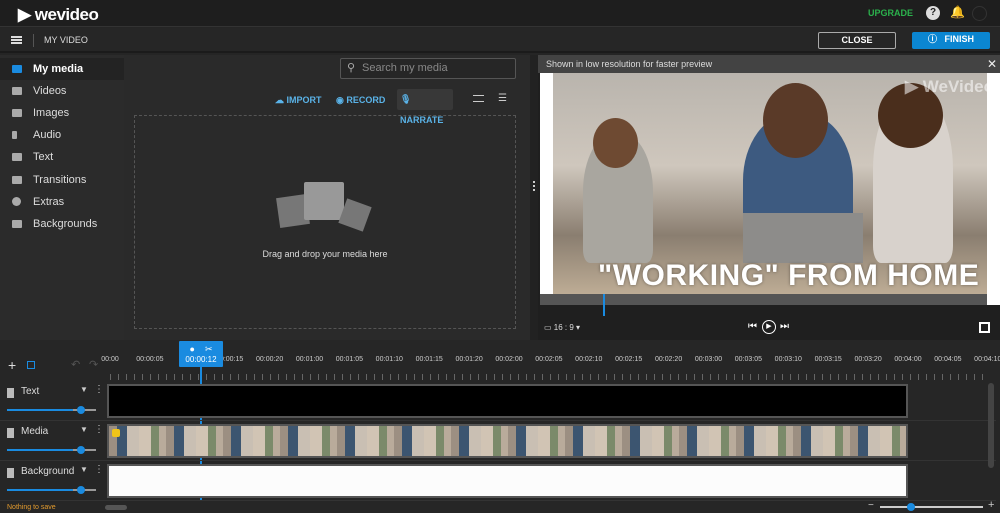 This screenshot has height=513, width=1000. What do you see at coordinates (949, 86) in the screenshot?
I see `watermark-logo: ▶ WeVideo` at bounding box center [949, 86].